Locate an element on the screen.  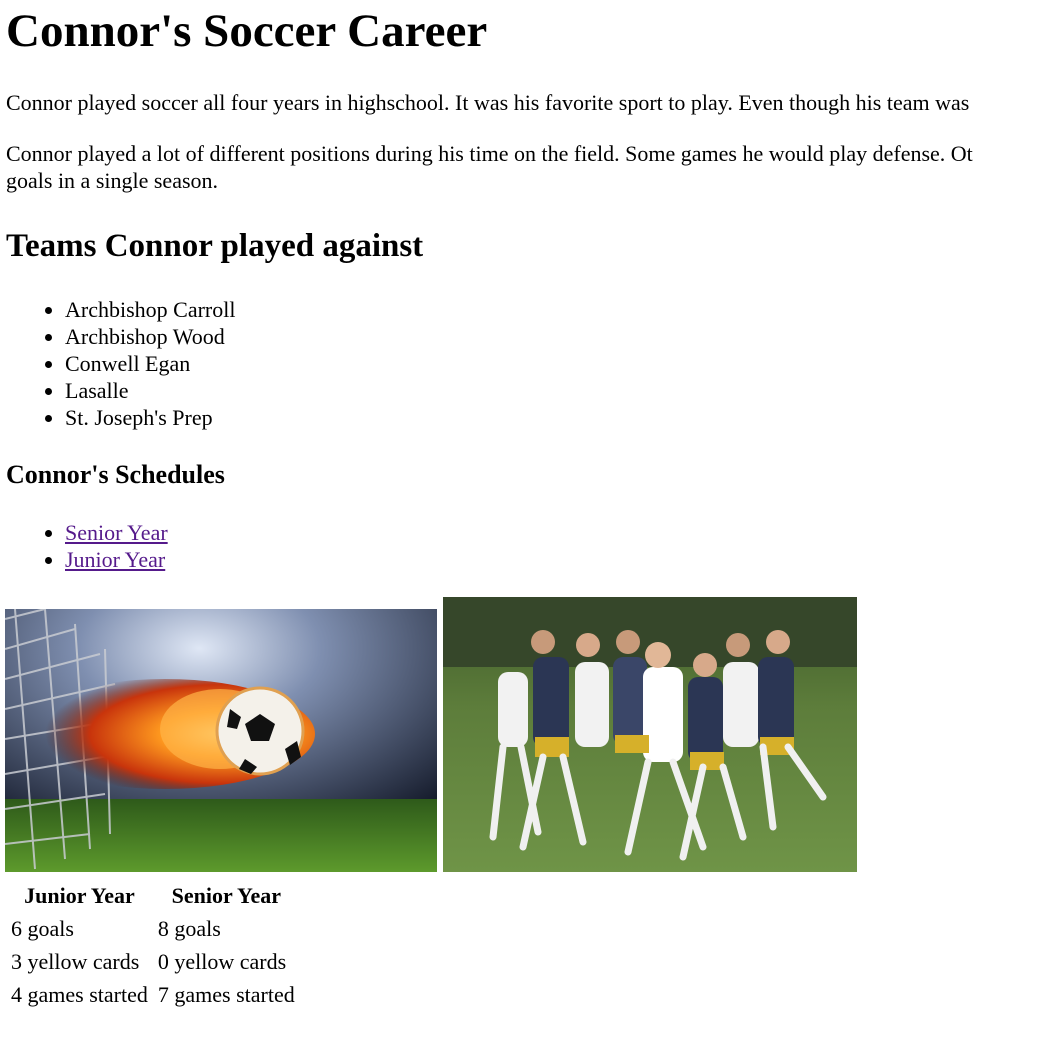
table-row: 4 games started 7 games started is located at coordinates (153, 994).